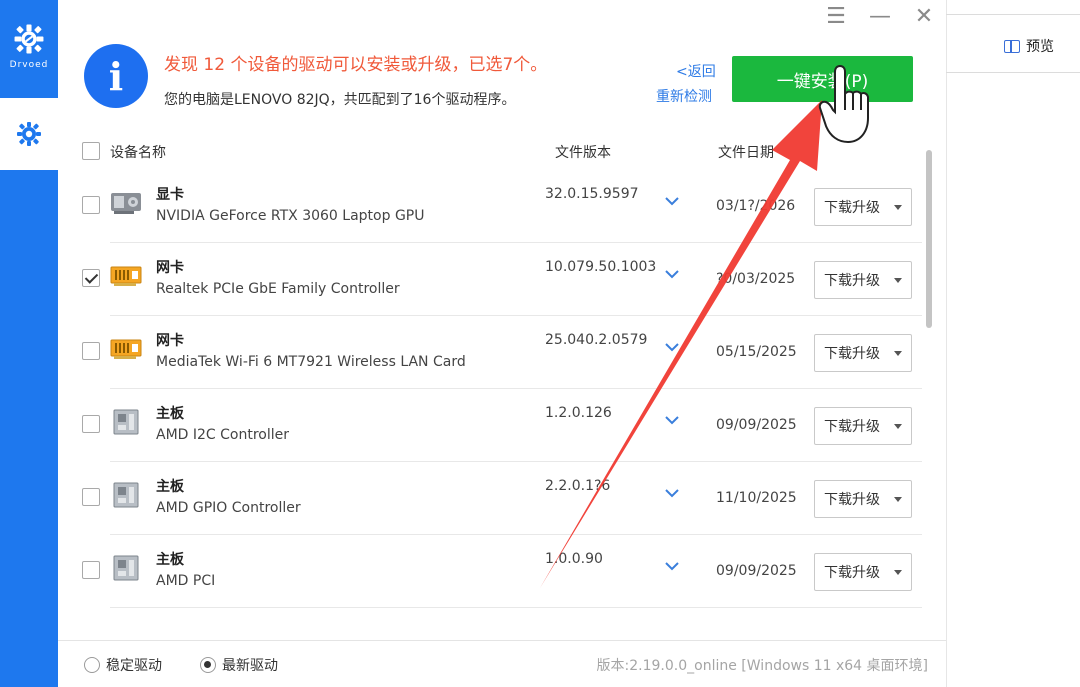  I want to click on sidebar: Drvoed, so click(29, 343).